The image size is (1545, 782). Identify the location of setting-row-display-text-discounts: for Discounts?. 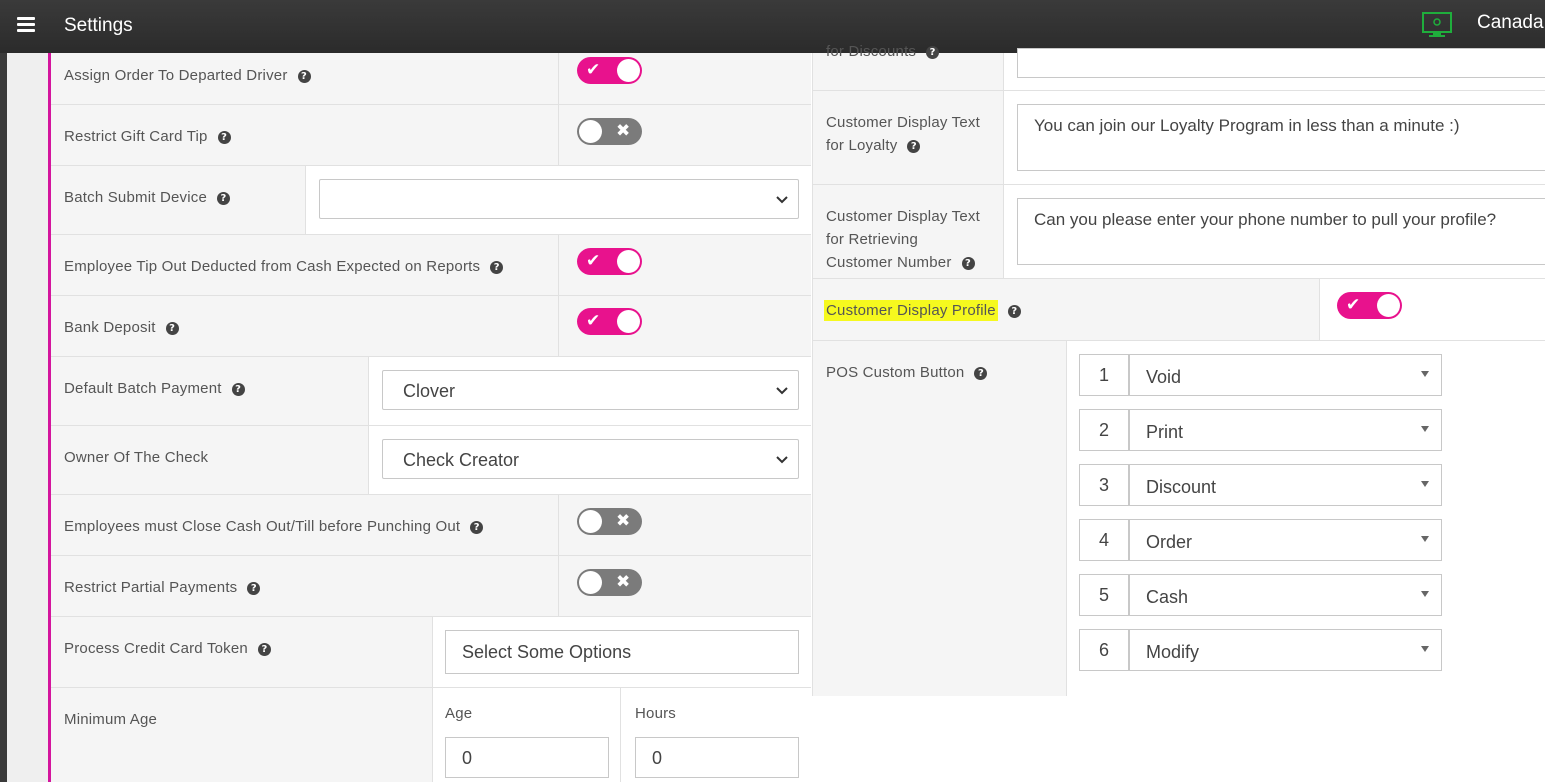
(1179, 67).